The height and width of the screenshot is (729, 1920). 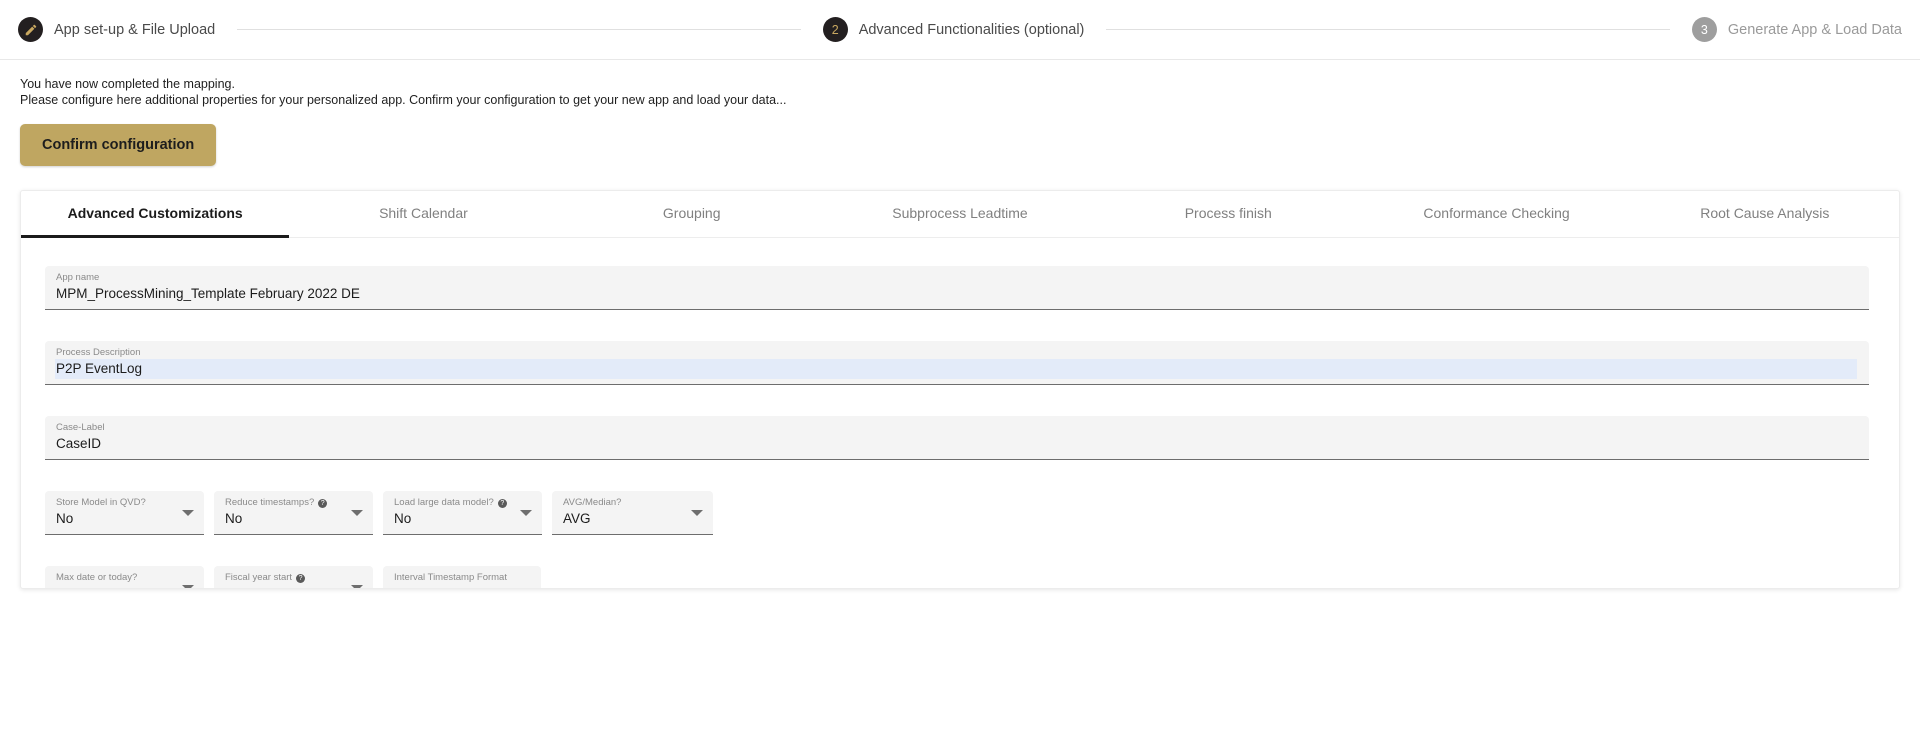 I want to click on confirm-button-wrapper: Confirm configuration, so click(x=960, y=137).